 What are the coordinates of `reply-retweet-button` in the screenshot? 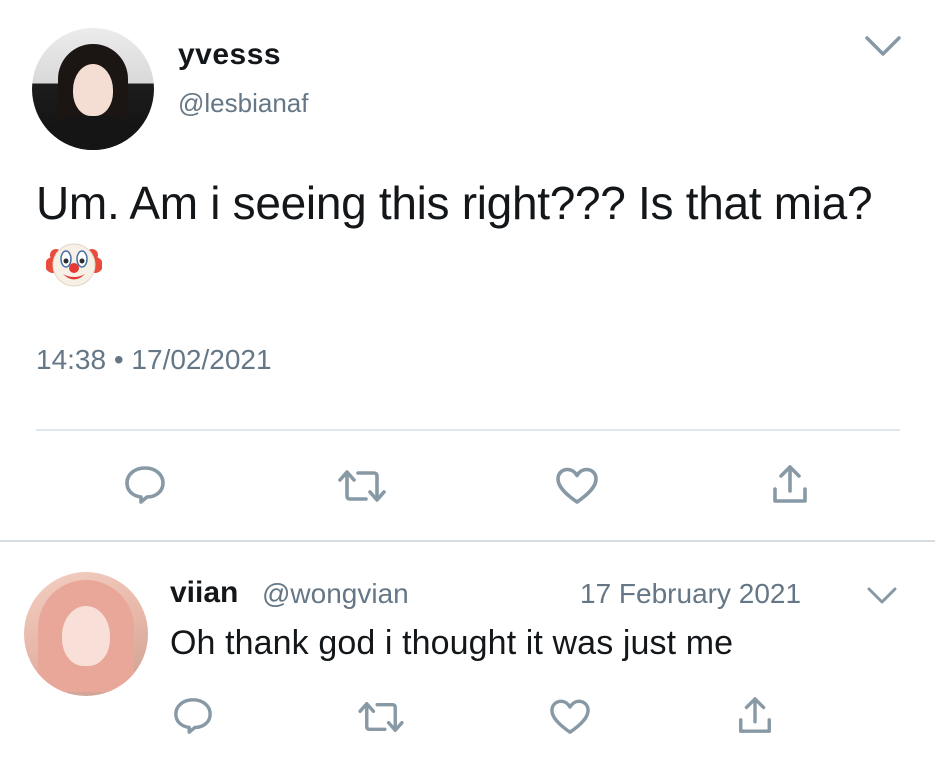 It's located at (381, 717).